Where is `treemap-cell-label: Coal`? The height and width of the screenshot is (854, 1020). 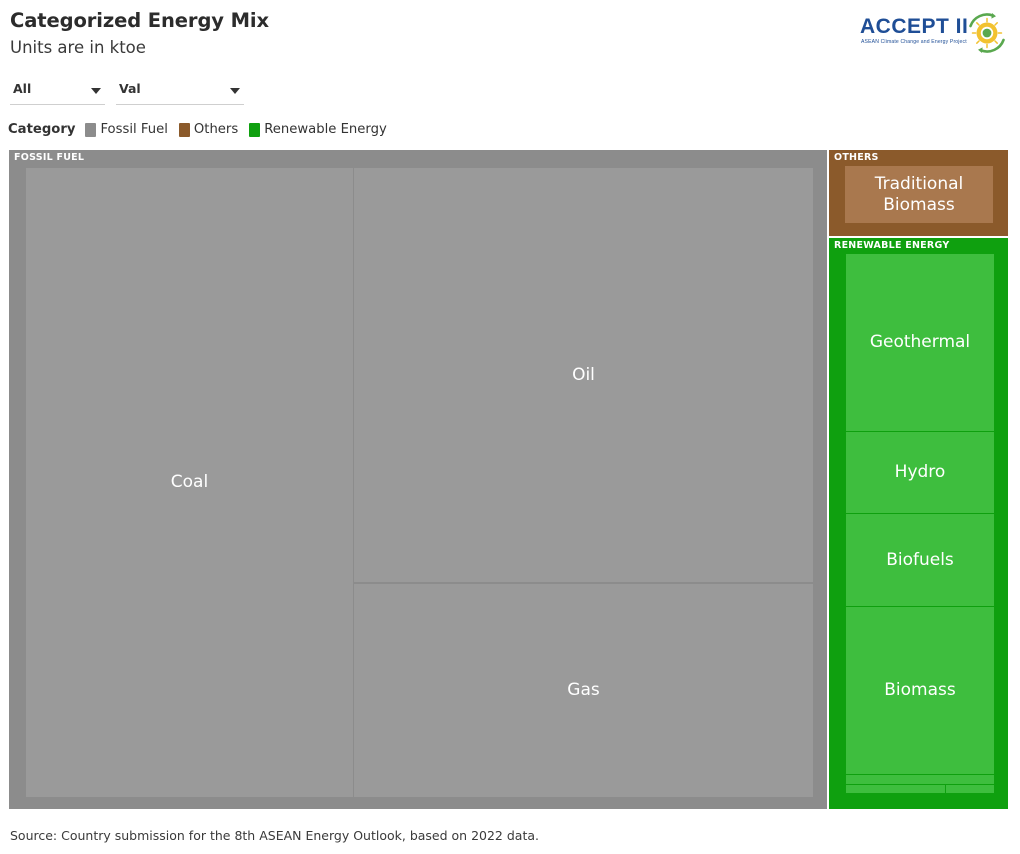
treemap-cell-label: Coal is located at coordinates (189, 482).